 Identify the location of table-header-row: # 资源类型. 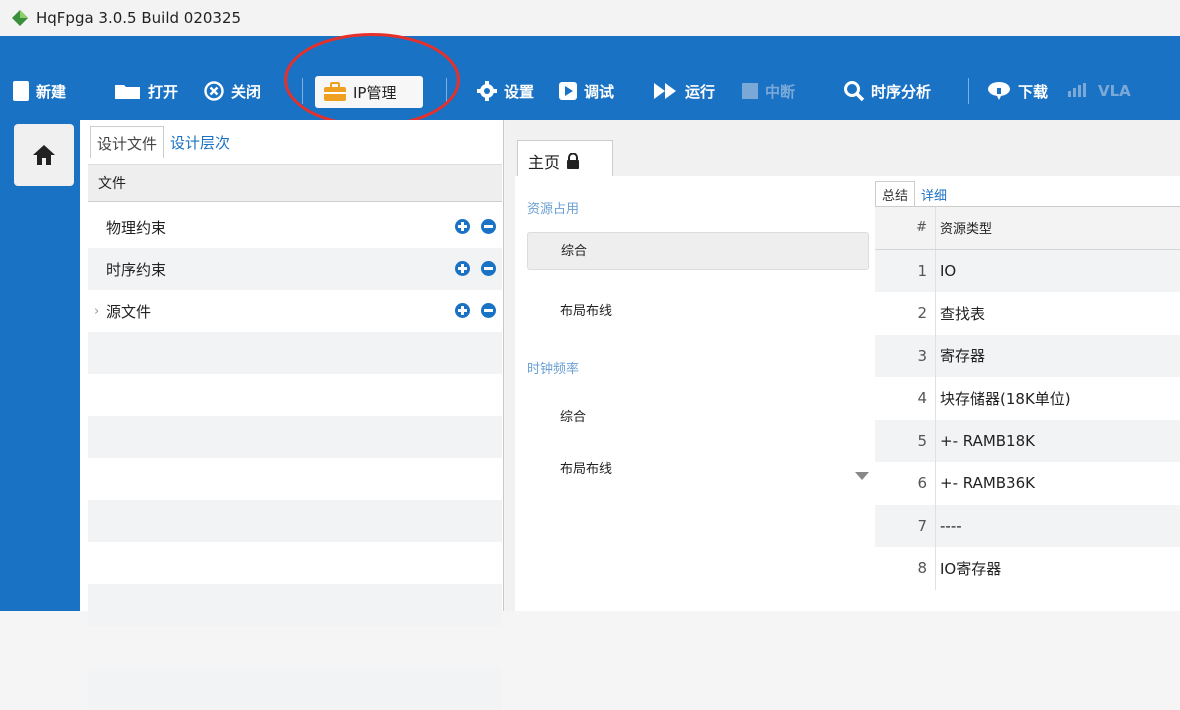
(1027, 228).